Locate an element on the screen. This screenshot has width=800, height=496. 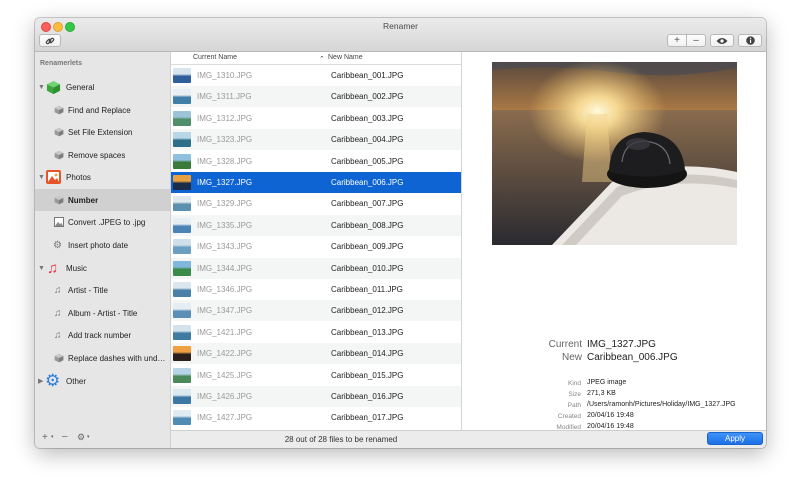
add-files-button: + is located at coordinates (677, 40).